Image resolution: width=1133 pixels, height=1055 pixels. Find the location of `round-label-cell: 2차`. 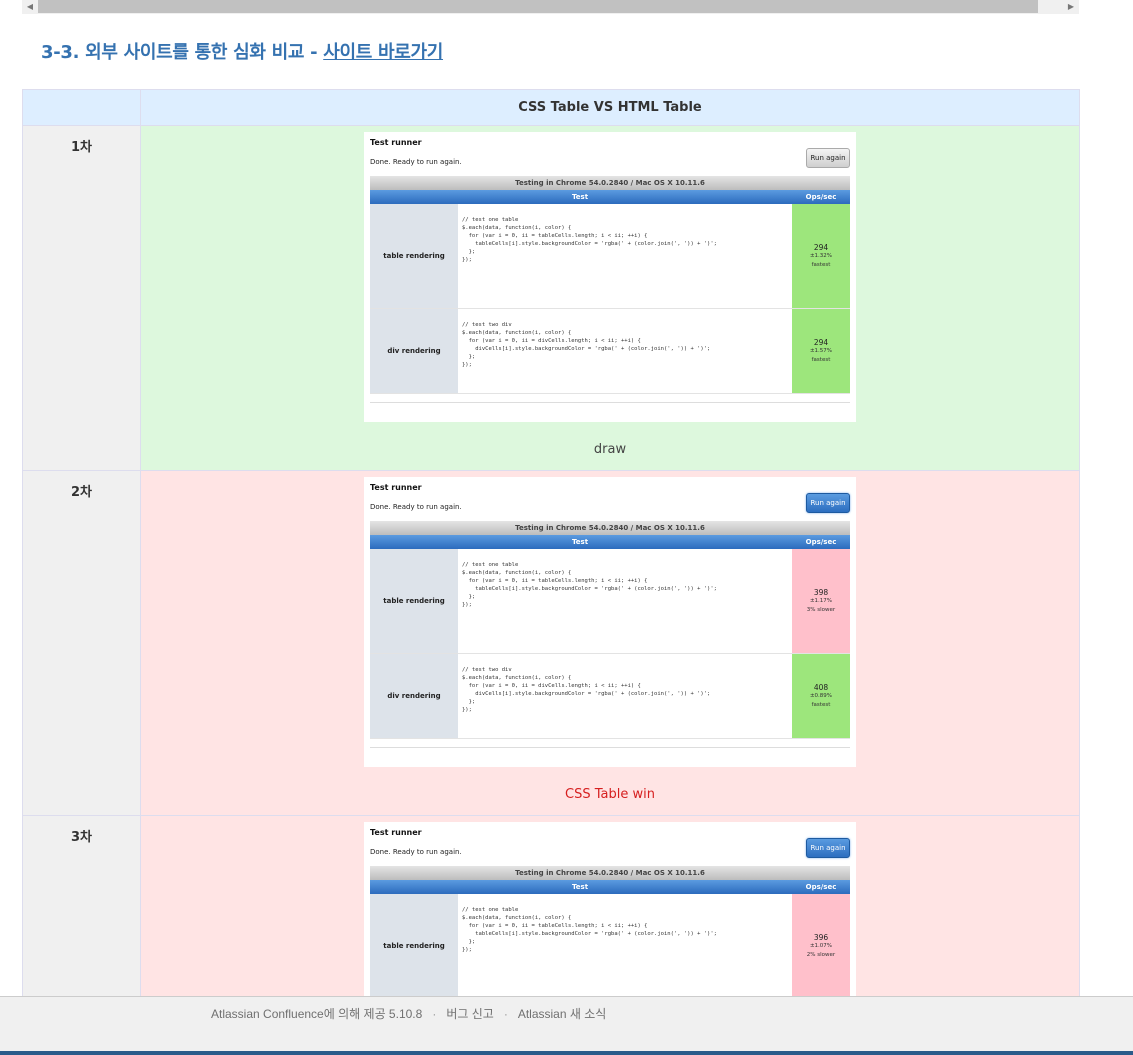

round-label-cell: 2차 is located at coordinates (81, 643).